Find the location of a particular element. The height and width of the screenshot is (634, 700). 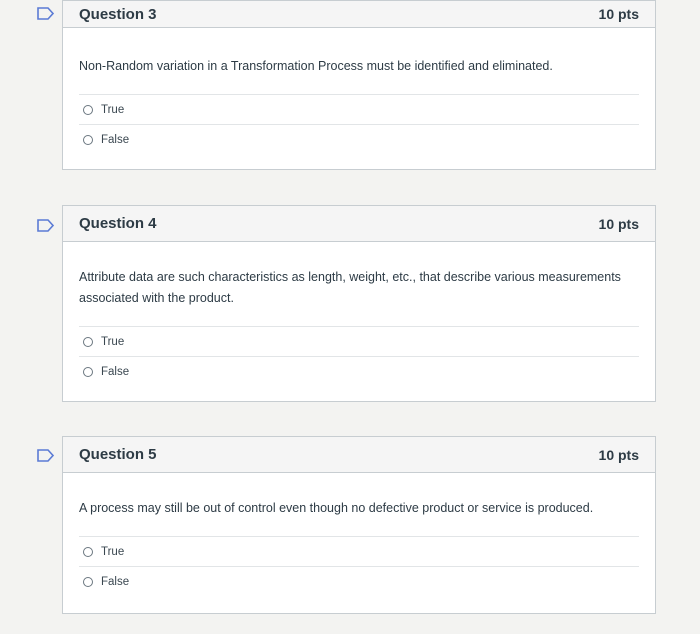

question-header: Question 5 10 pts is located at coordinates (359, 455).